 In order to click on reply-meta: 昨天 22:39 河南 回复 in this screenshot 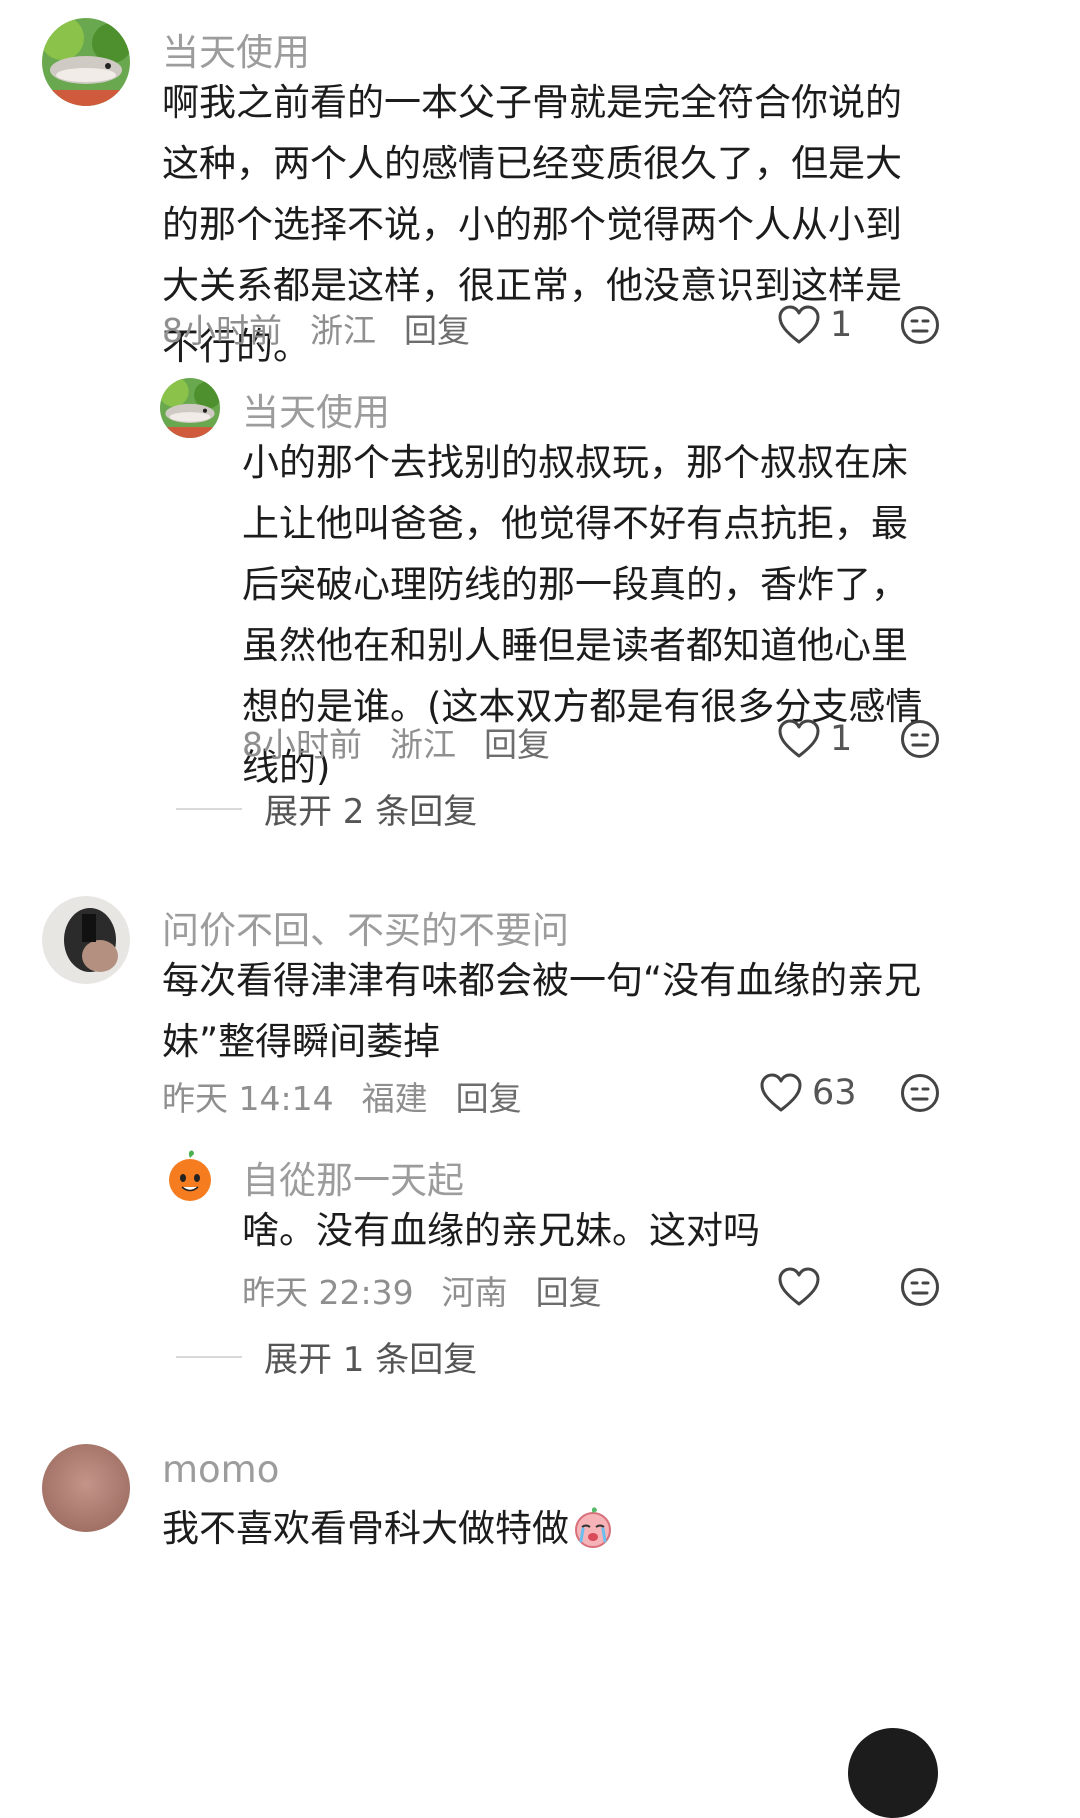, I will do `click(422, 1290)`.